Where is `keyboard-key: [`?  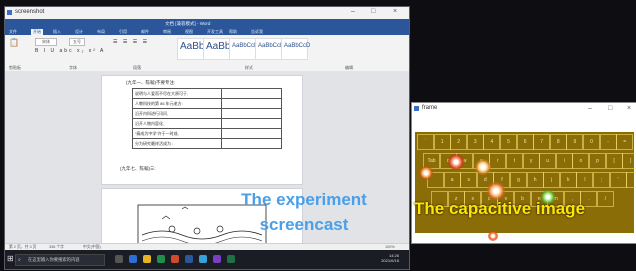
keyboard-key: [ is located at coordinates (614, 161).